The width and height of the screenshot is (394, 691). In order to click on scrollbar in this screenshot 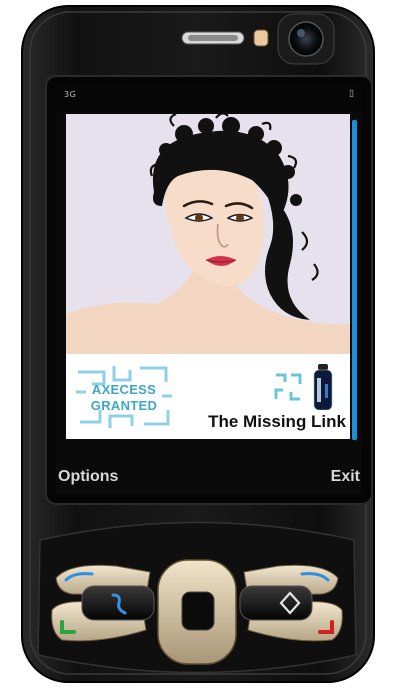, I will do `click(354, 280)`.